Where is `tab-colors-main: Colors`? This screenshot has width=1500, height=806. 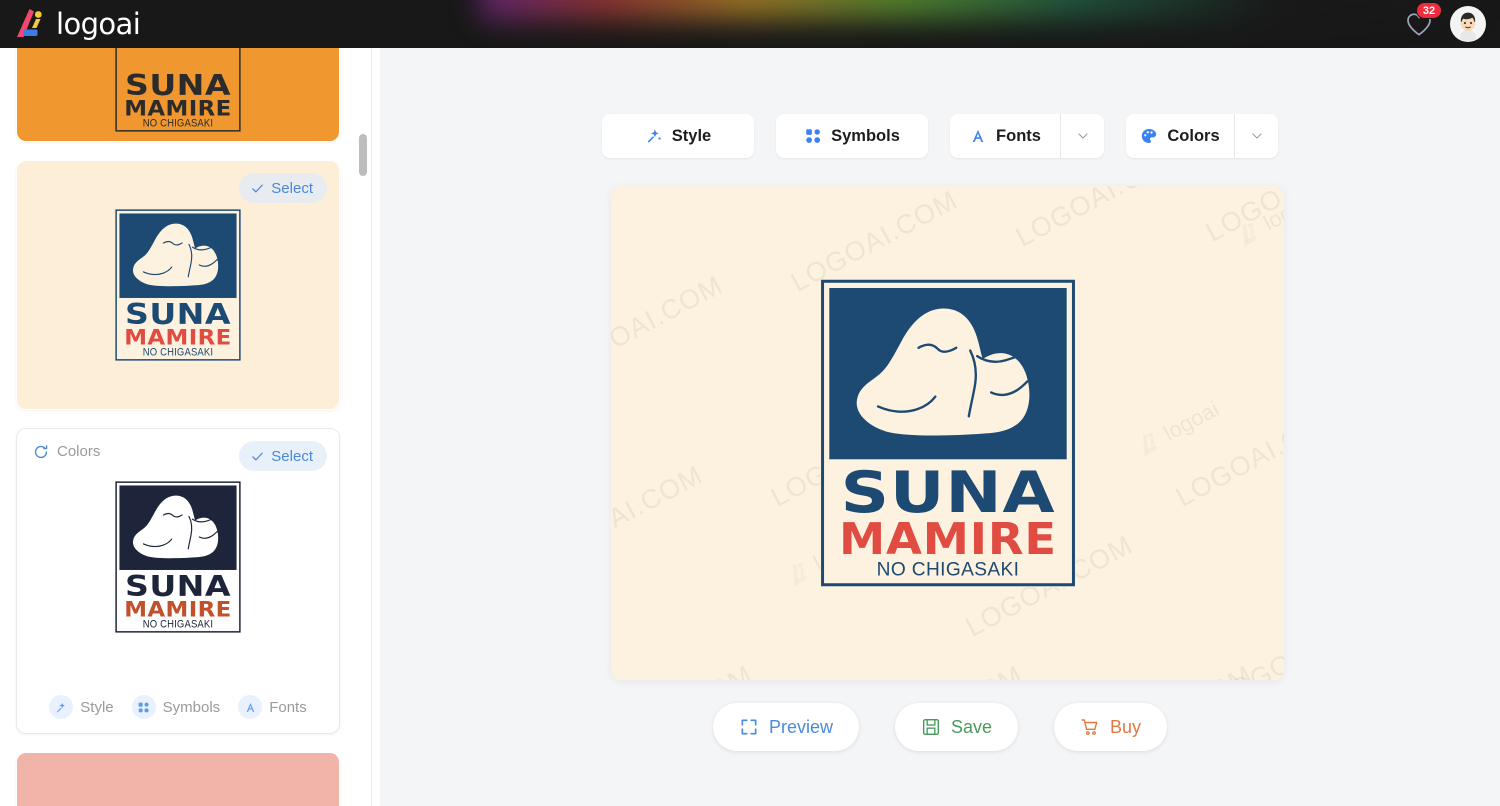
tab-colors-main: Colors is located at coordinates (1180, 136).